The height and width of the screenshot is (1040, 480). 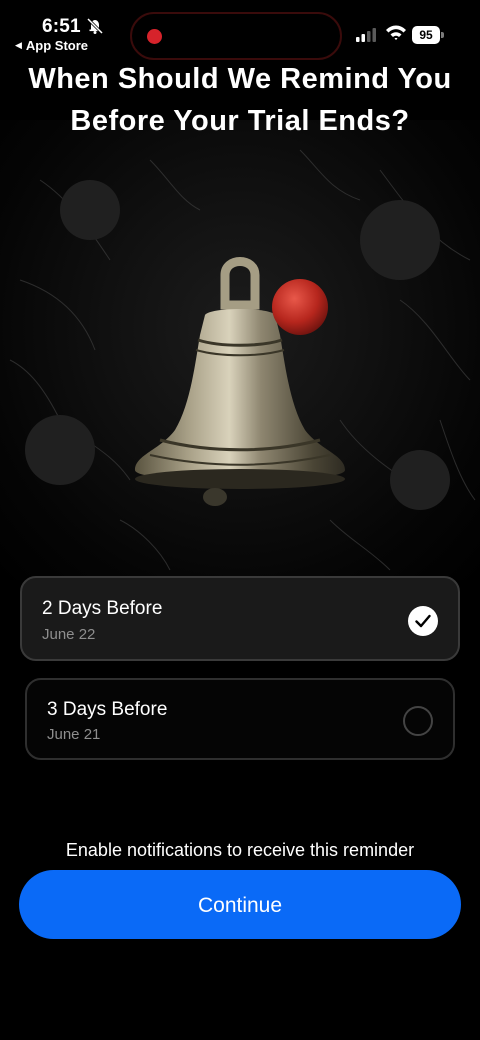 What do you see at coordinates (418, 721) in the screenshot?
I see `radio-circle-icon` at bounding box center [418, 721].